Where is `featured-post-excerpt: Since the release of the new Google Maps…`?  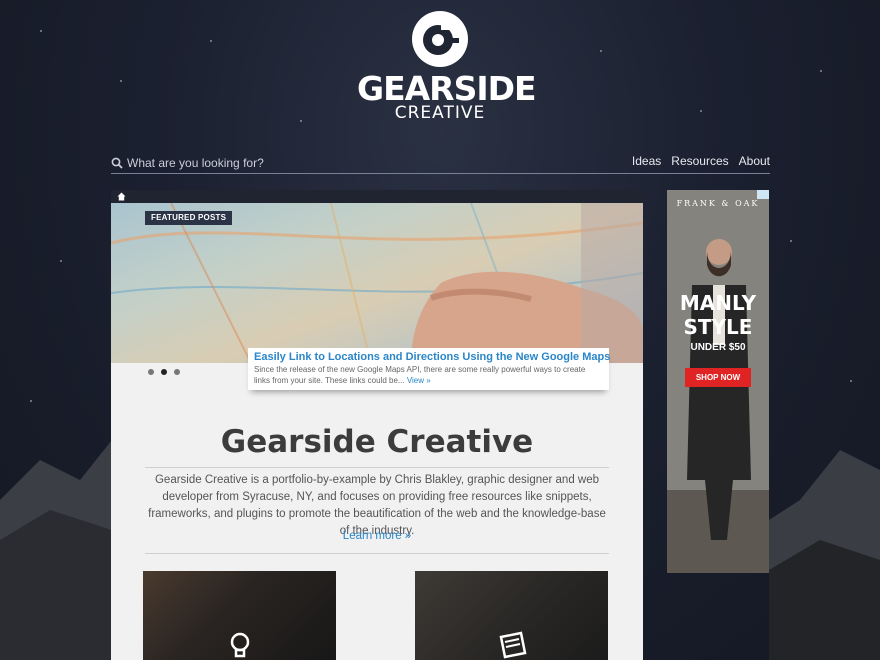
featured-post-excerpt: Since the release of the new Google Maps… is located at coordinates (428, 375).